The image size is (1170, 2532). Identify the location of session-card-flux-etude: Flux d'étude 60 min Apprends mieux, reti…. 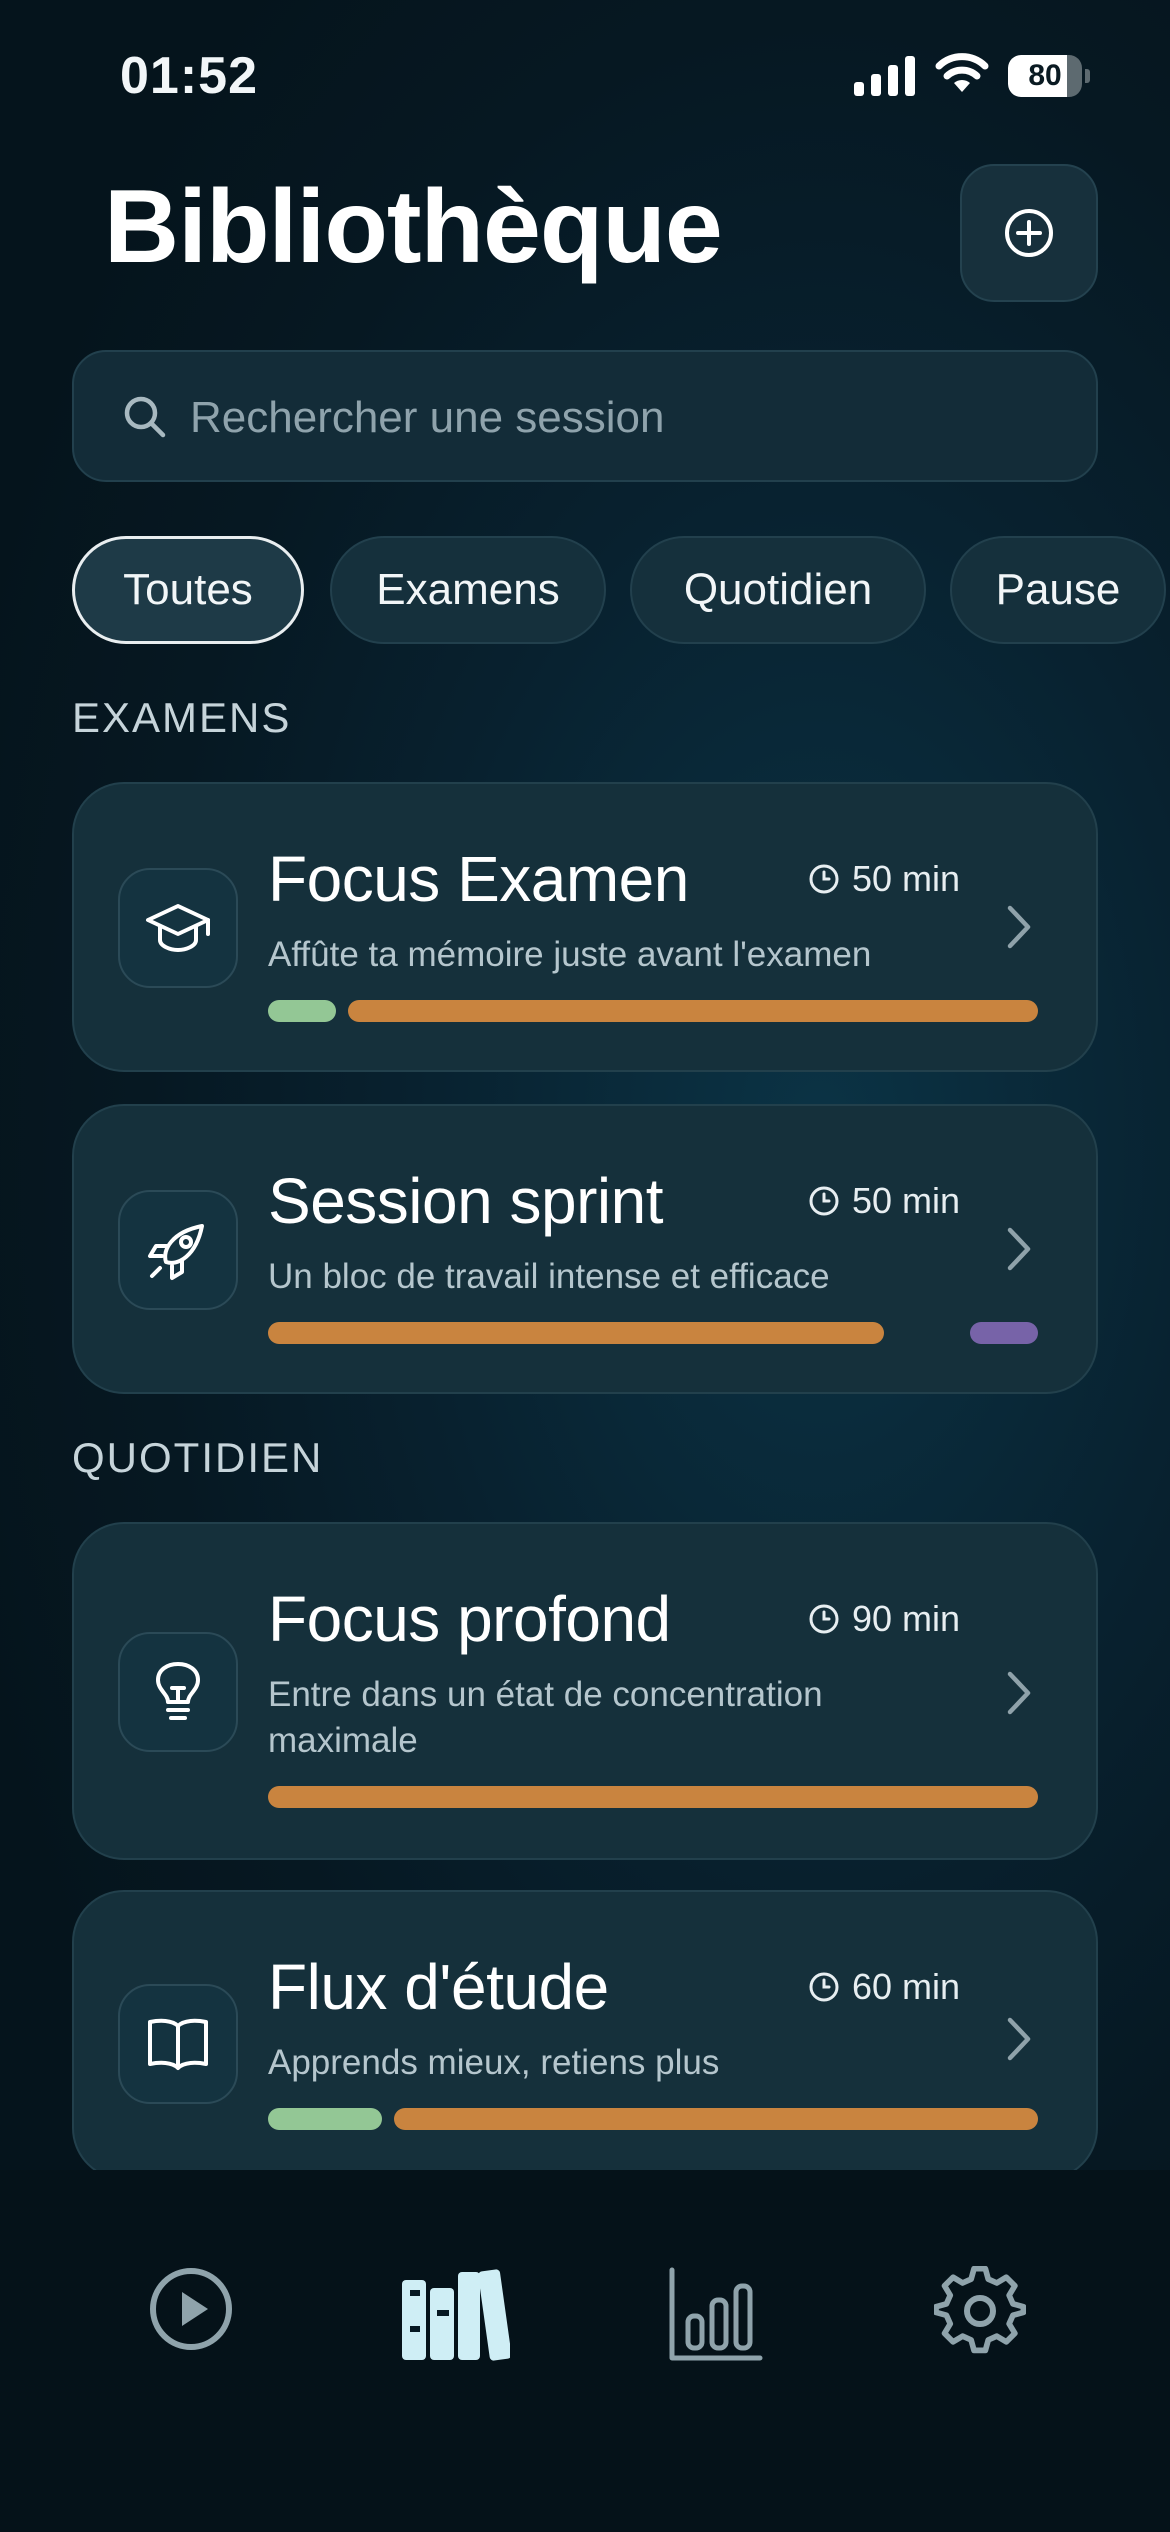
(585, 2035).